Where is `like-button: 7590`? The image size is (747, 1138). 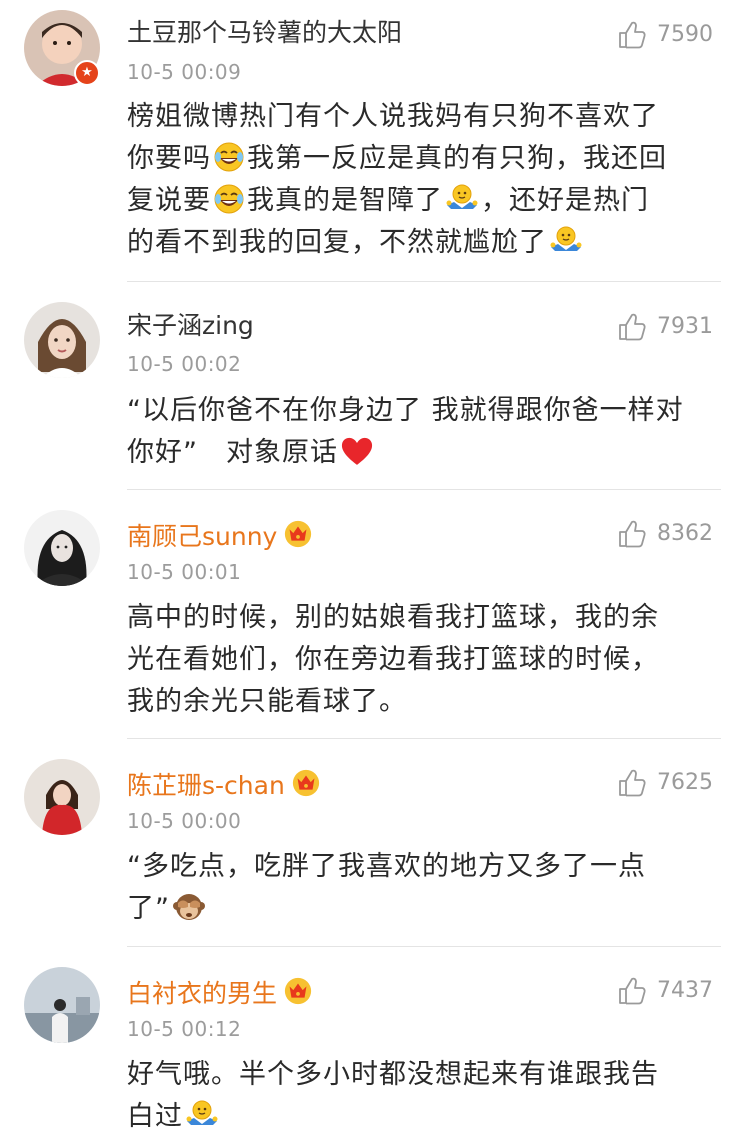
like-button: 7590 is located at coordinates (665, 35).